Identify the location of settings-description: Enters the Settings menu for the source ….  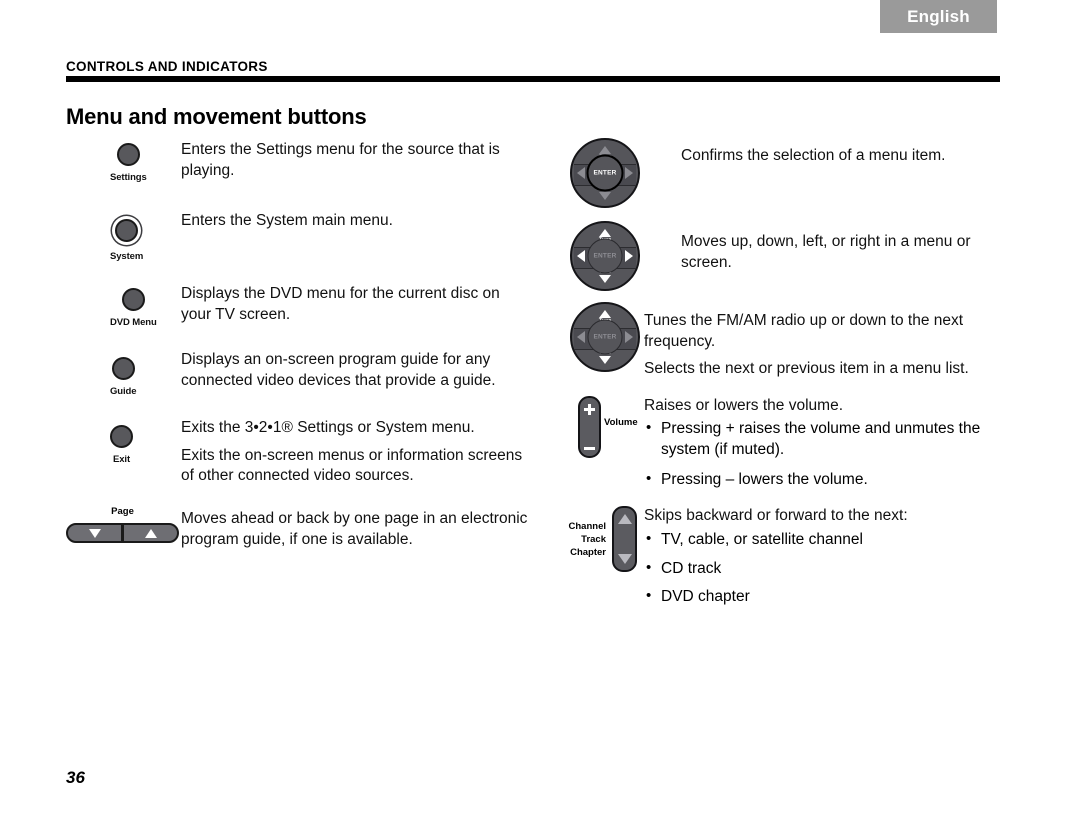
(353, 160).